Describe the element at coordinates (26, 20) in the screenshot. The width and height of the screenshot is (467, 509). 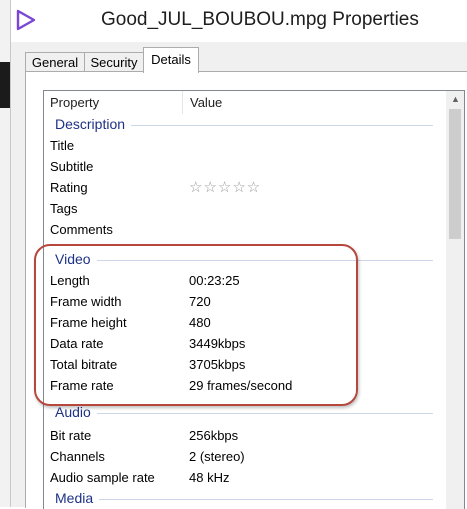
I see `media-file-icon` at that location.